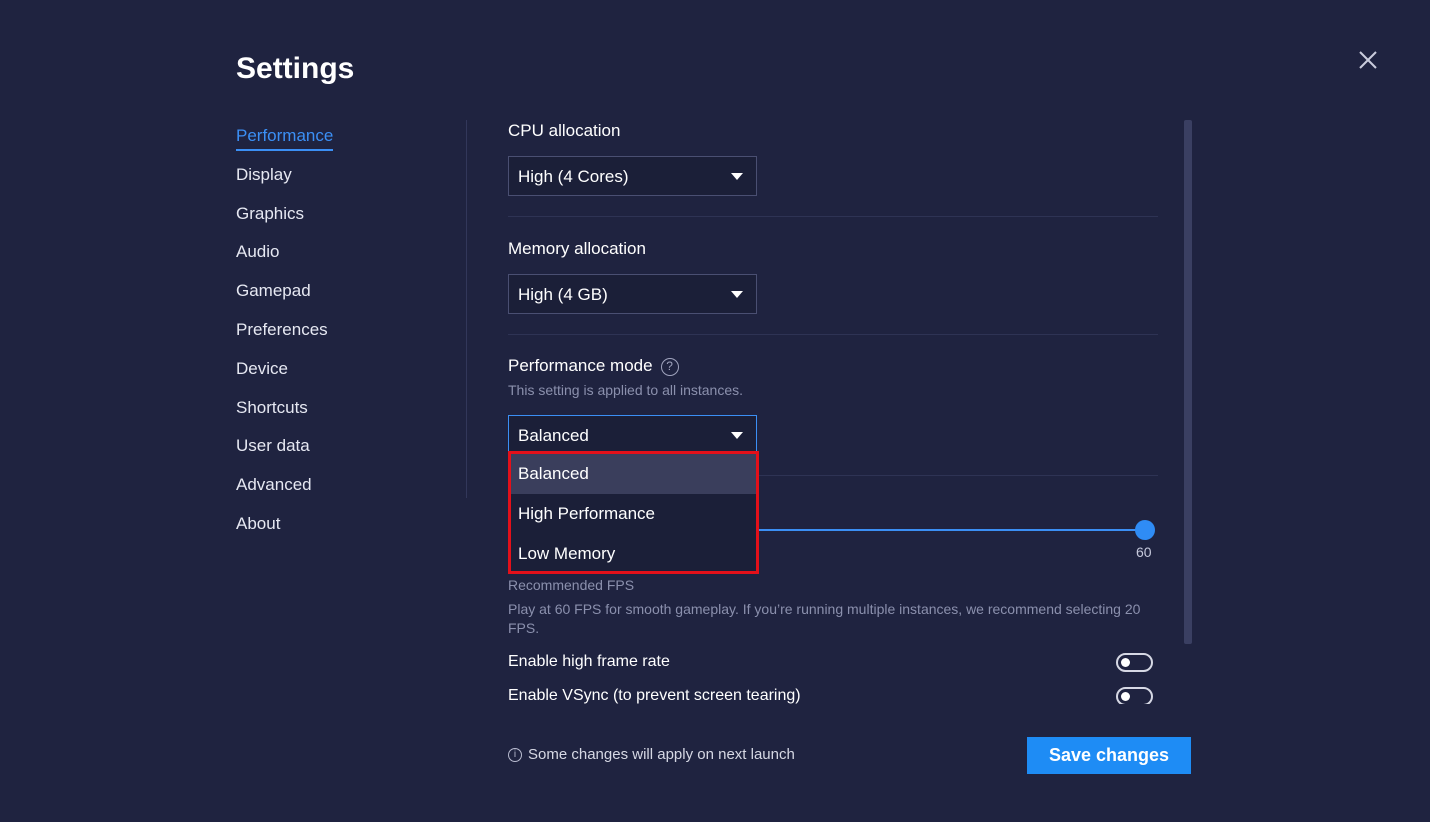 This screenshot has height=822, width=1432. Describe the element at coordinates (1145, 530) in the screenshot. I see `fps-slider-thumb` at that location.